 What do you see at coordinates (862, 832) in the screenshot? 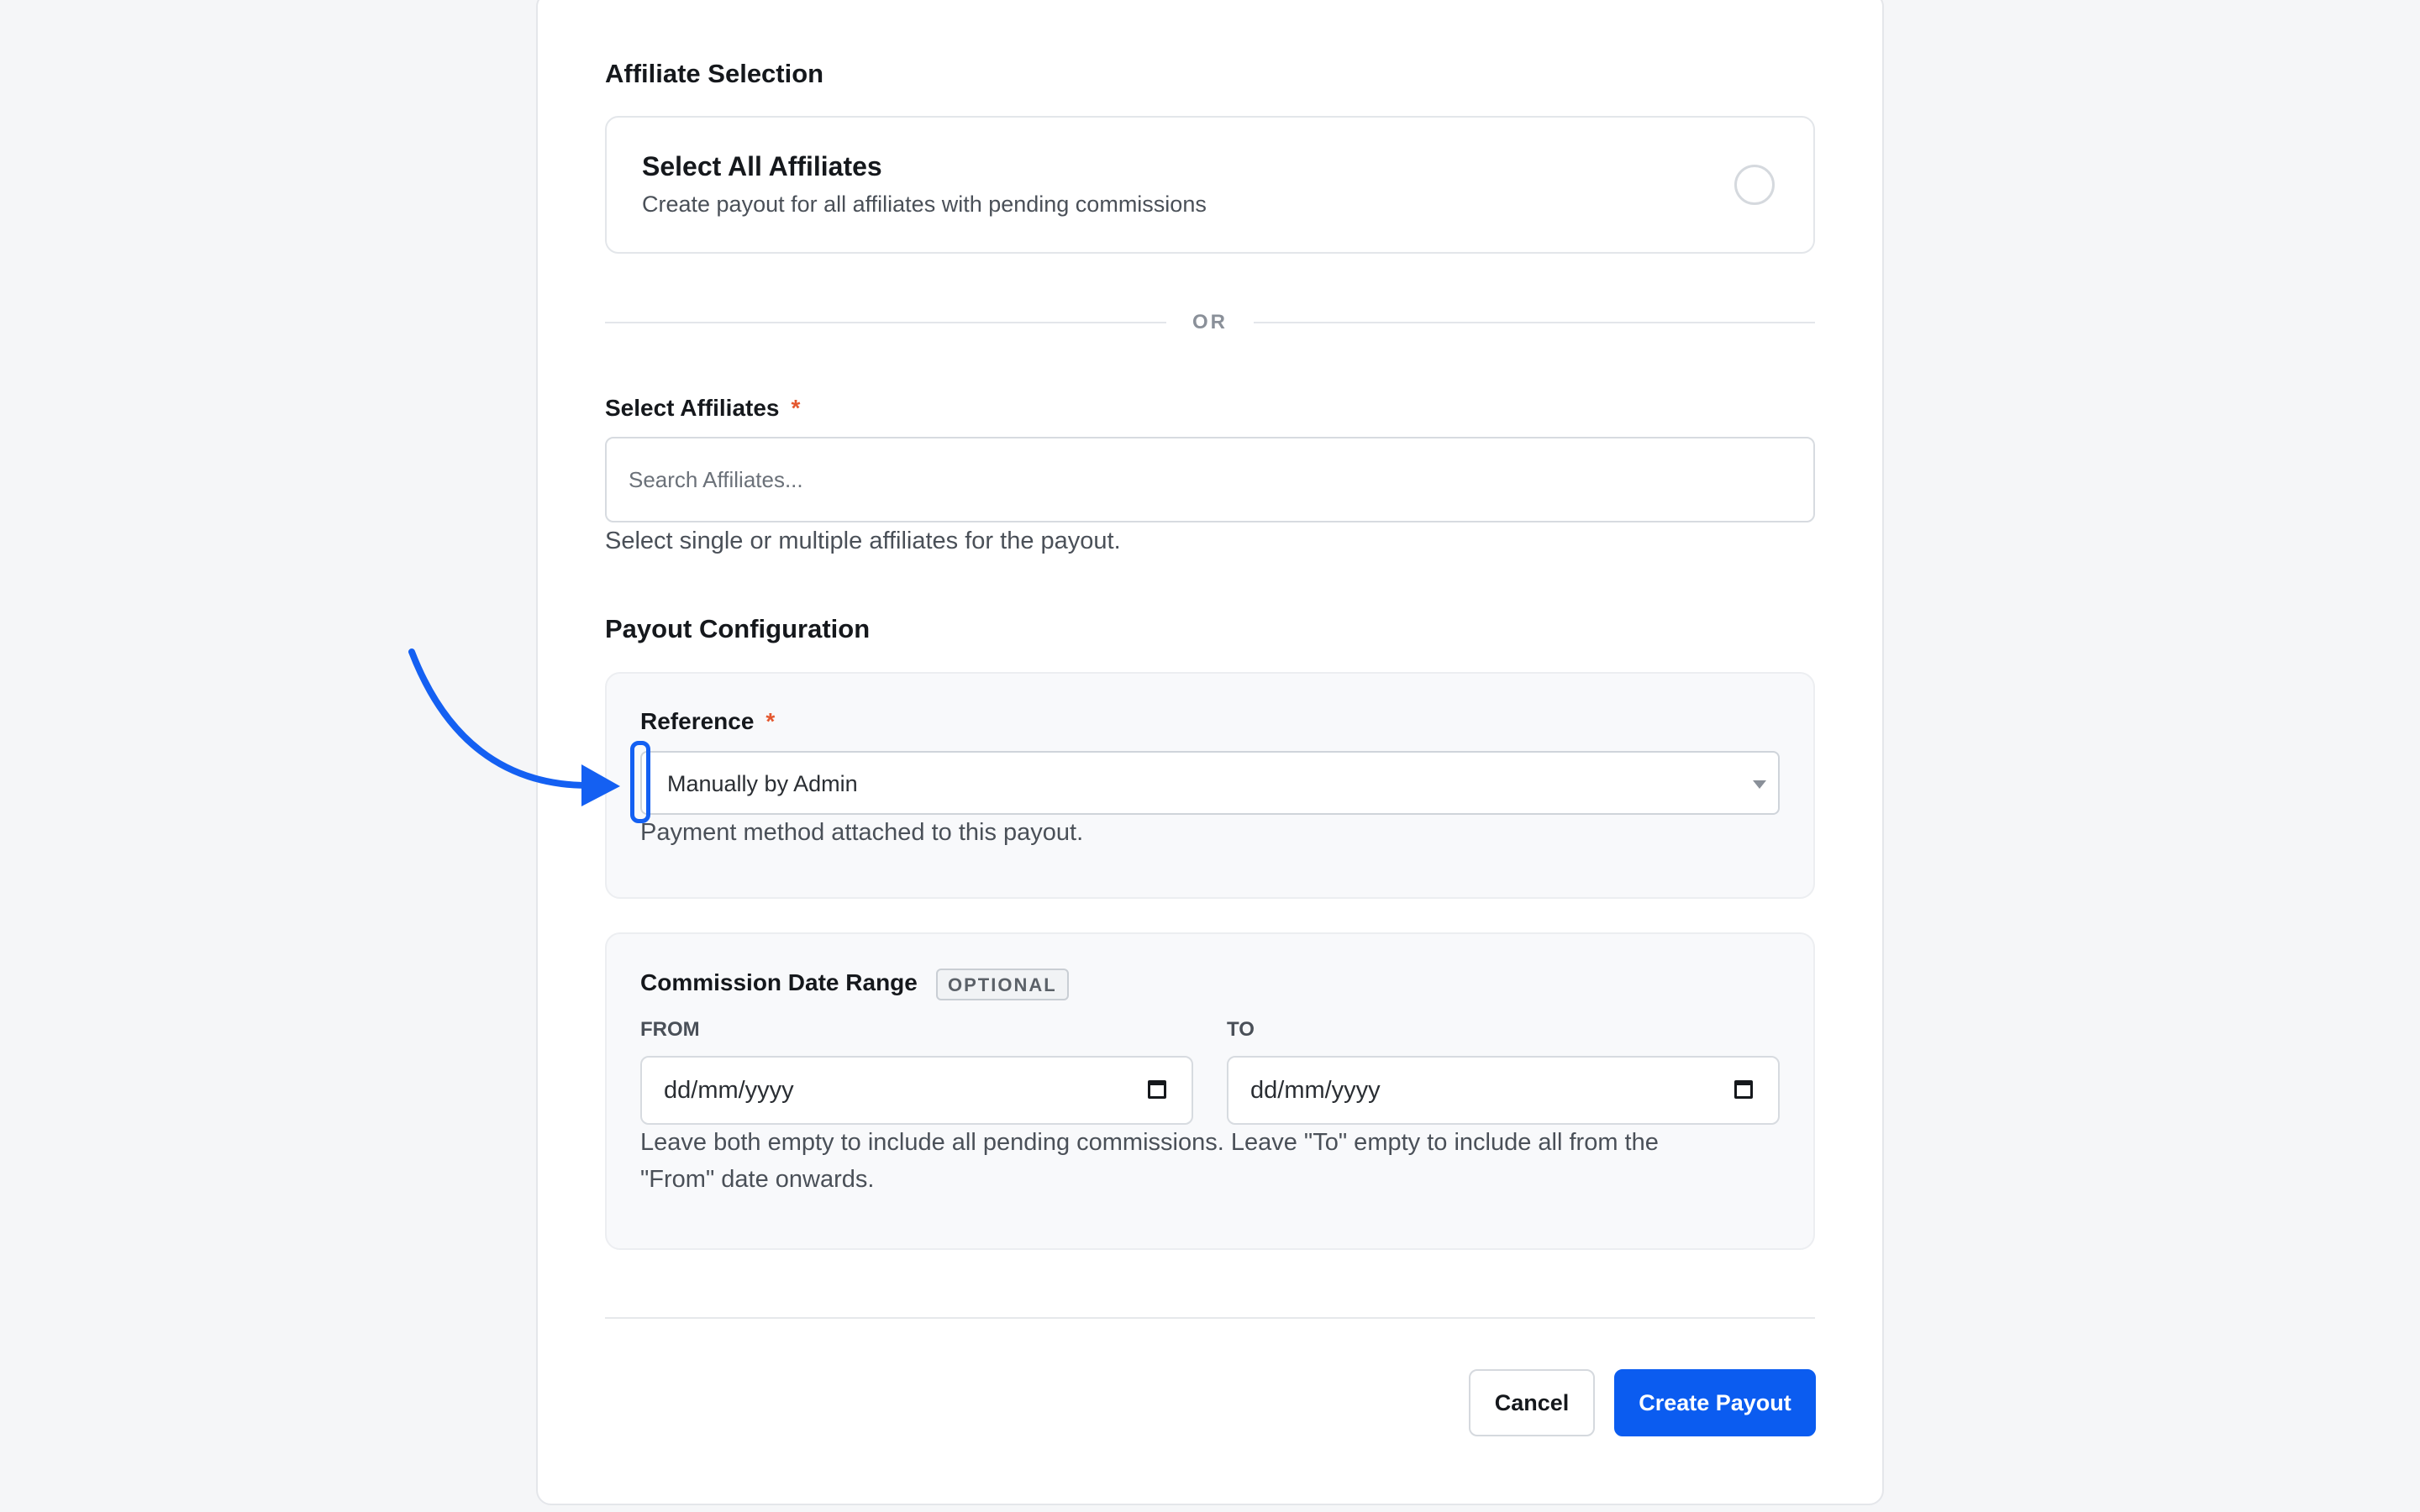
I see `reference-help: Payment method attached to this payout.` at bounding box center [862, 832].